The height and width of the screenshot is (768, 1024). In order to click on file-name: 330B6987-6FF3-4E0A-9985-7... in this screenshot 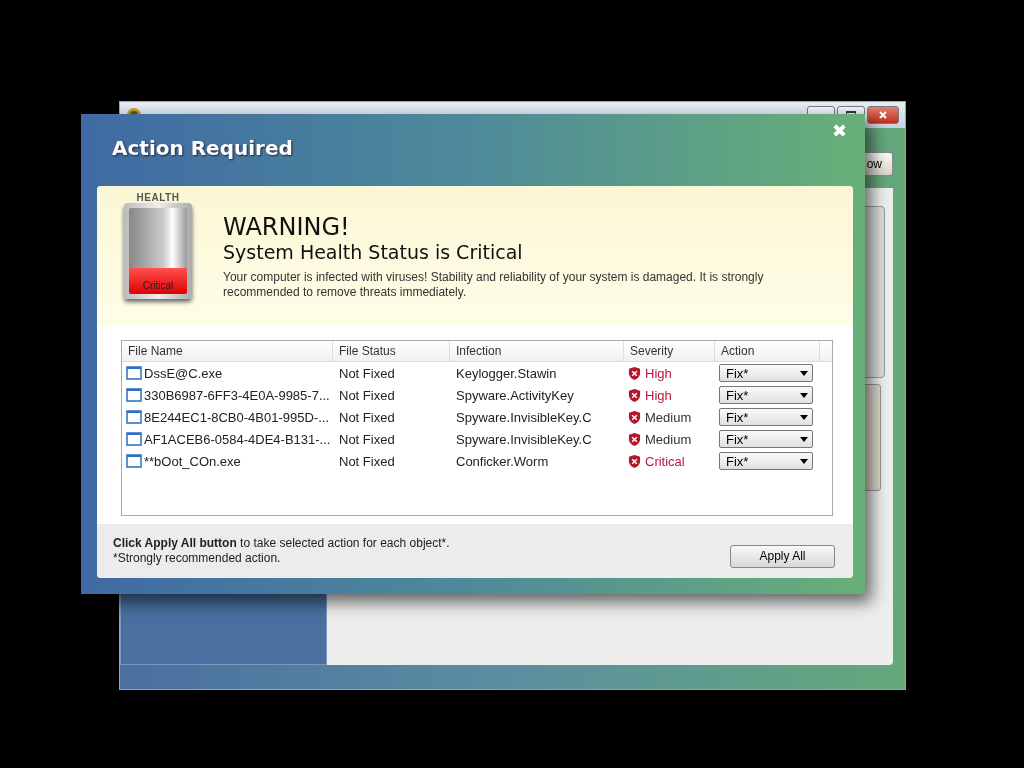, I will do `click(237, 395)`.